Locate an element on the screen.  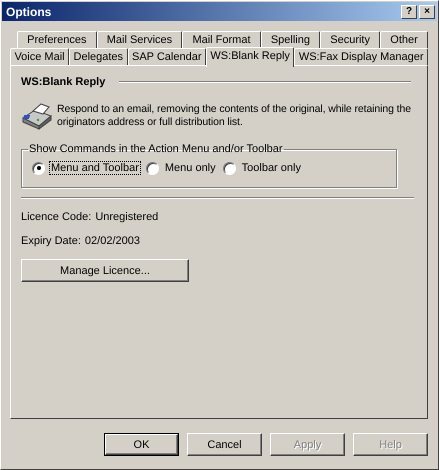
tab: Security is located at coordinates (350, 39).